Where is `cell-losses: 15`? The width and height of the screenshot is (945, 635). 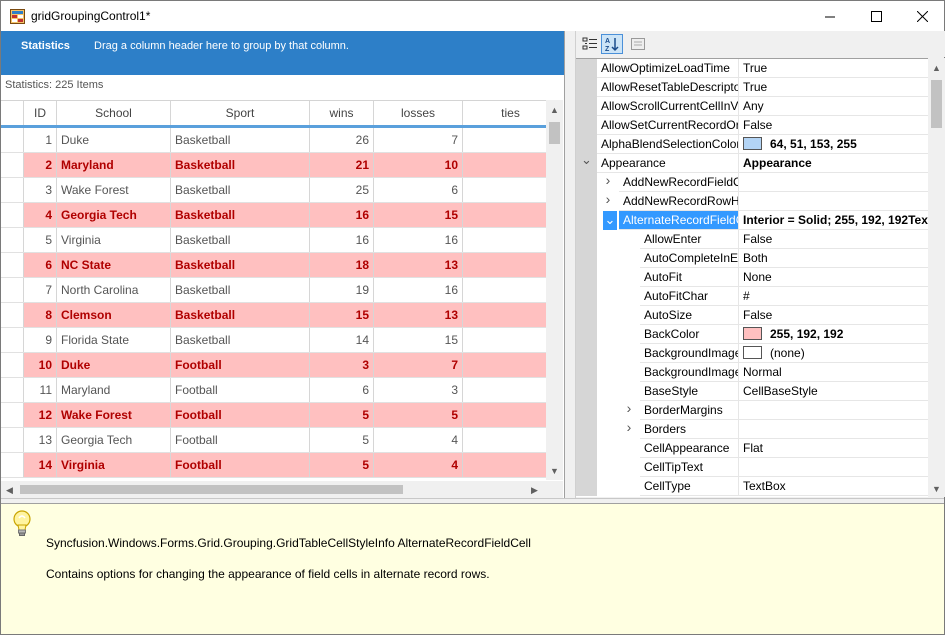 cell-losses: 15 is located at coordinates (418, 340).